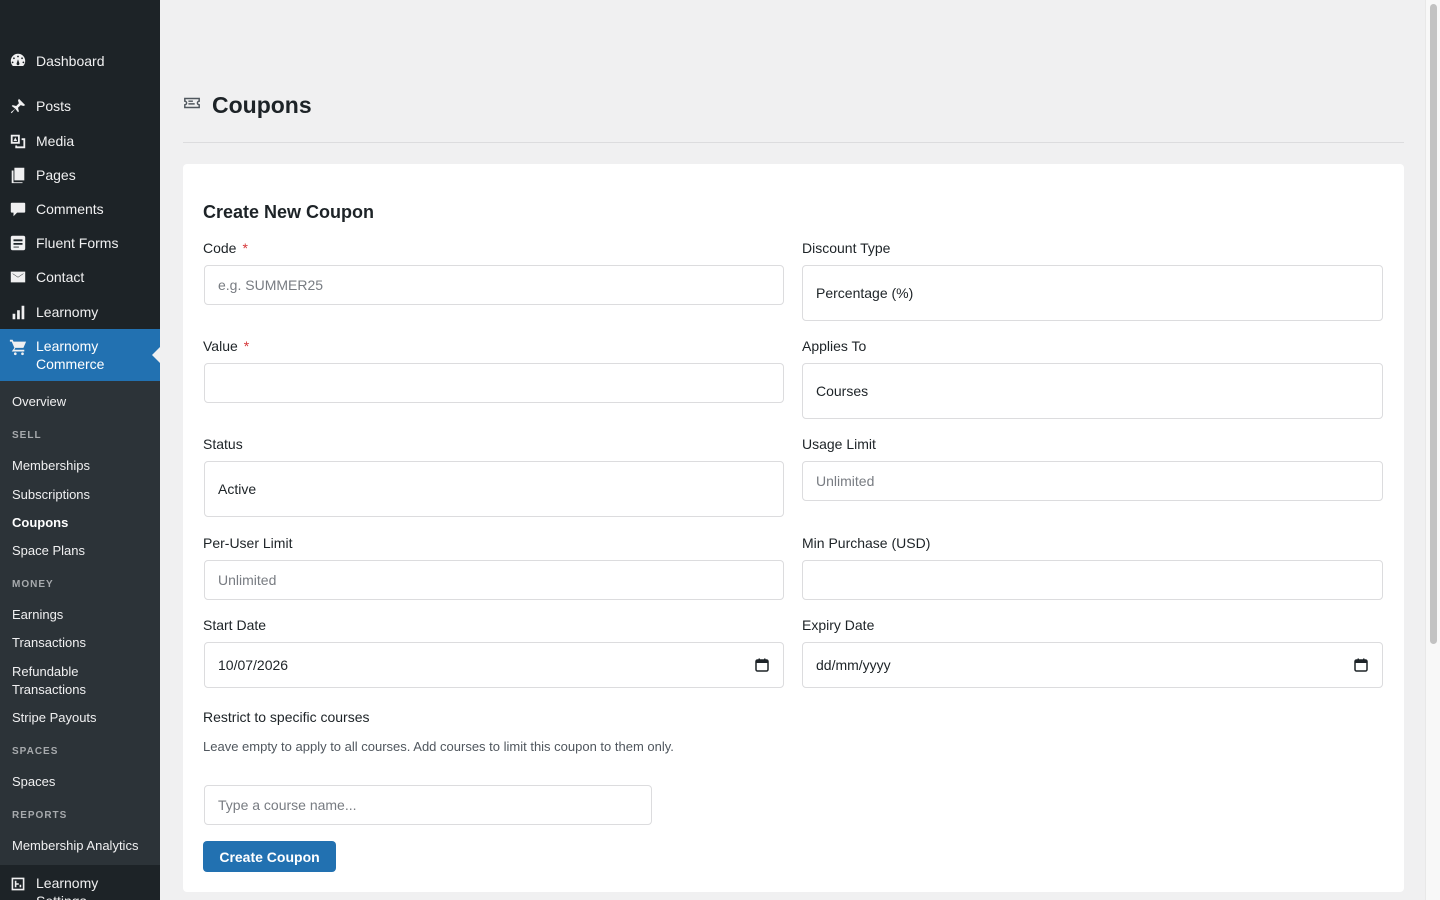 This screenshot has width=1440, height=900. I want to click on sidebar-active-label-line2: Commerce, so click(70, 364).